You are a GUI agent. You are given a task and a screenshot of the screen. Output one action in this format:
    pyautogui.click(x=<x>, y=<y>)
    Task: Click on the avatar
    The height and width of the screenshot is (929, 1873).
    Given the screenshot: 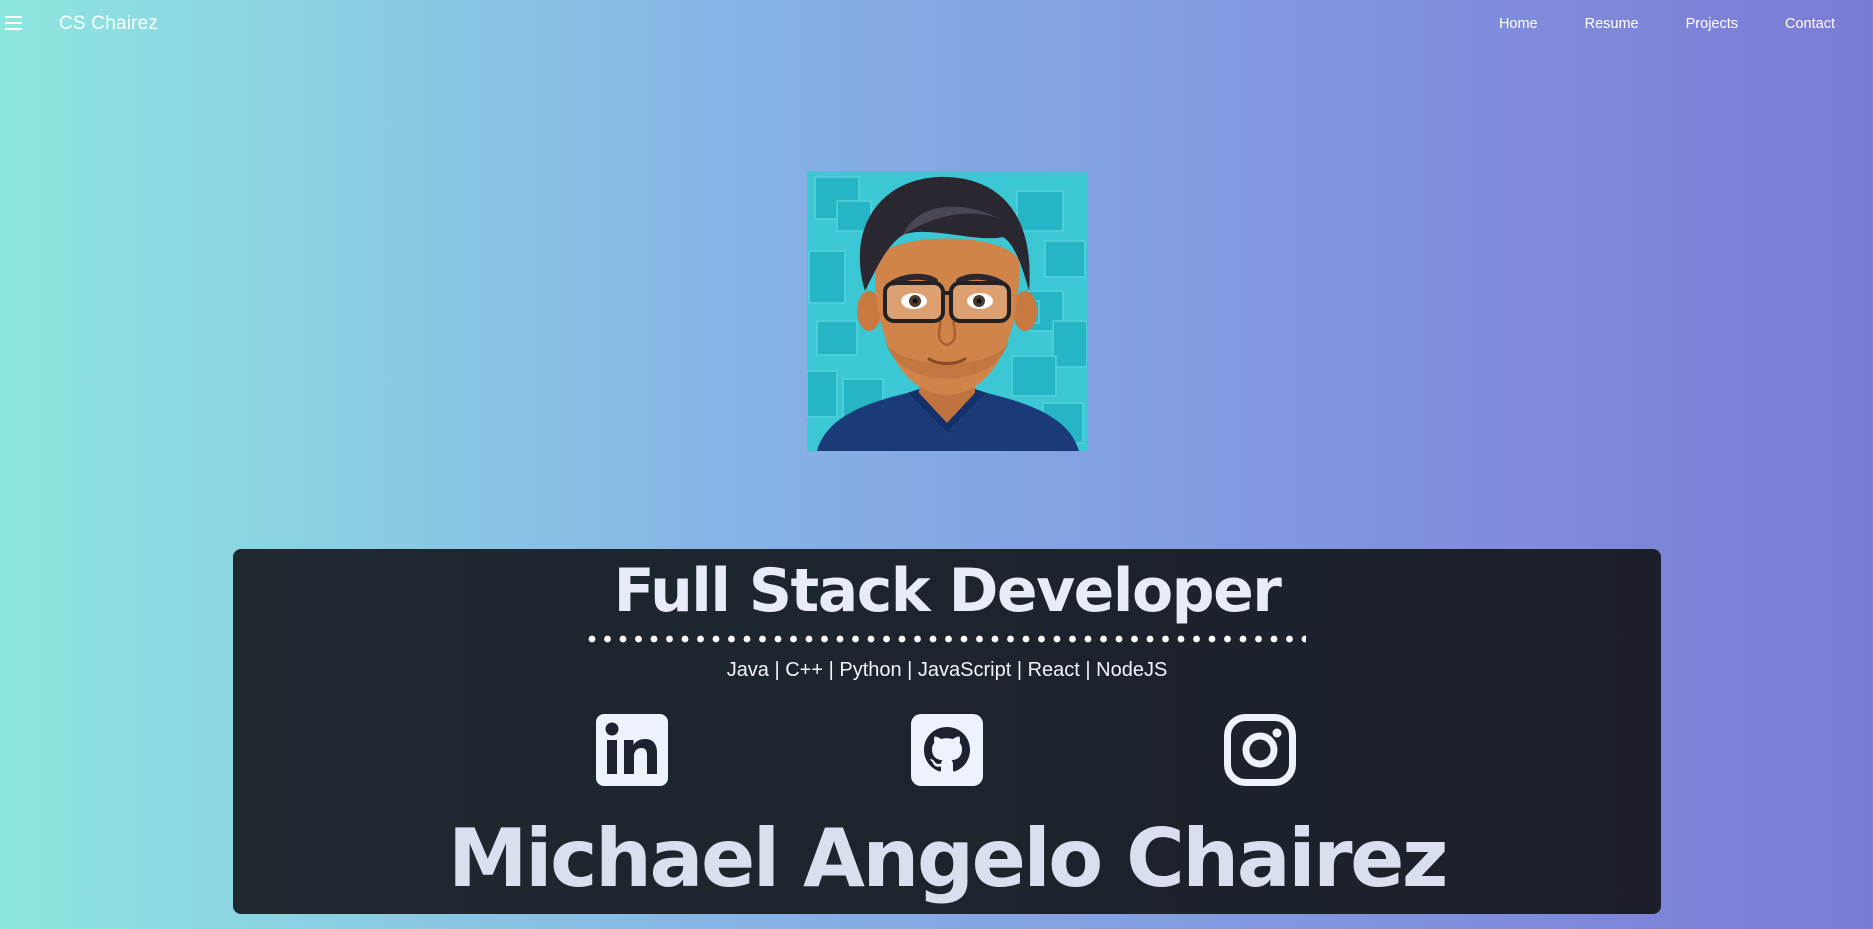 What is the action you would take?
    pyautogui.click(x=947, y=311)
    